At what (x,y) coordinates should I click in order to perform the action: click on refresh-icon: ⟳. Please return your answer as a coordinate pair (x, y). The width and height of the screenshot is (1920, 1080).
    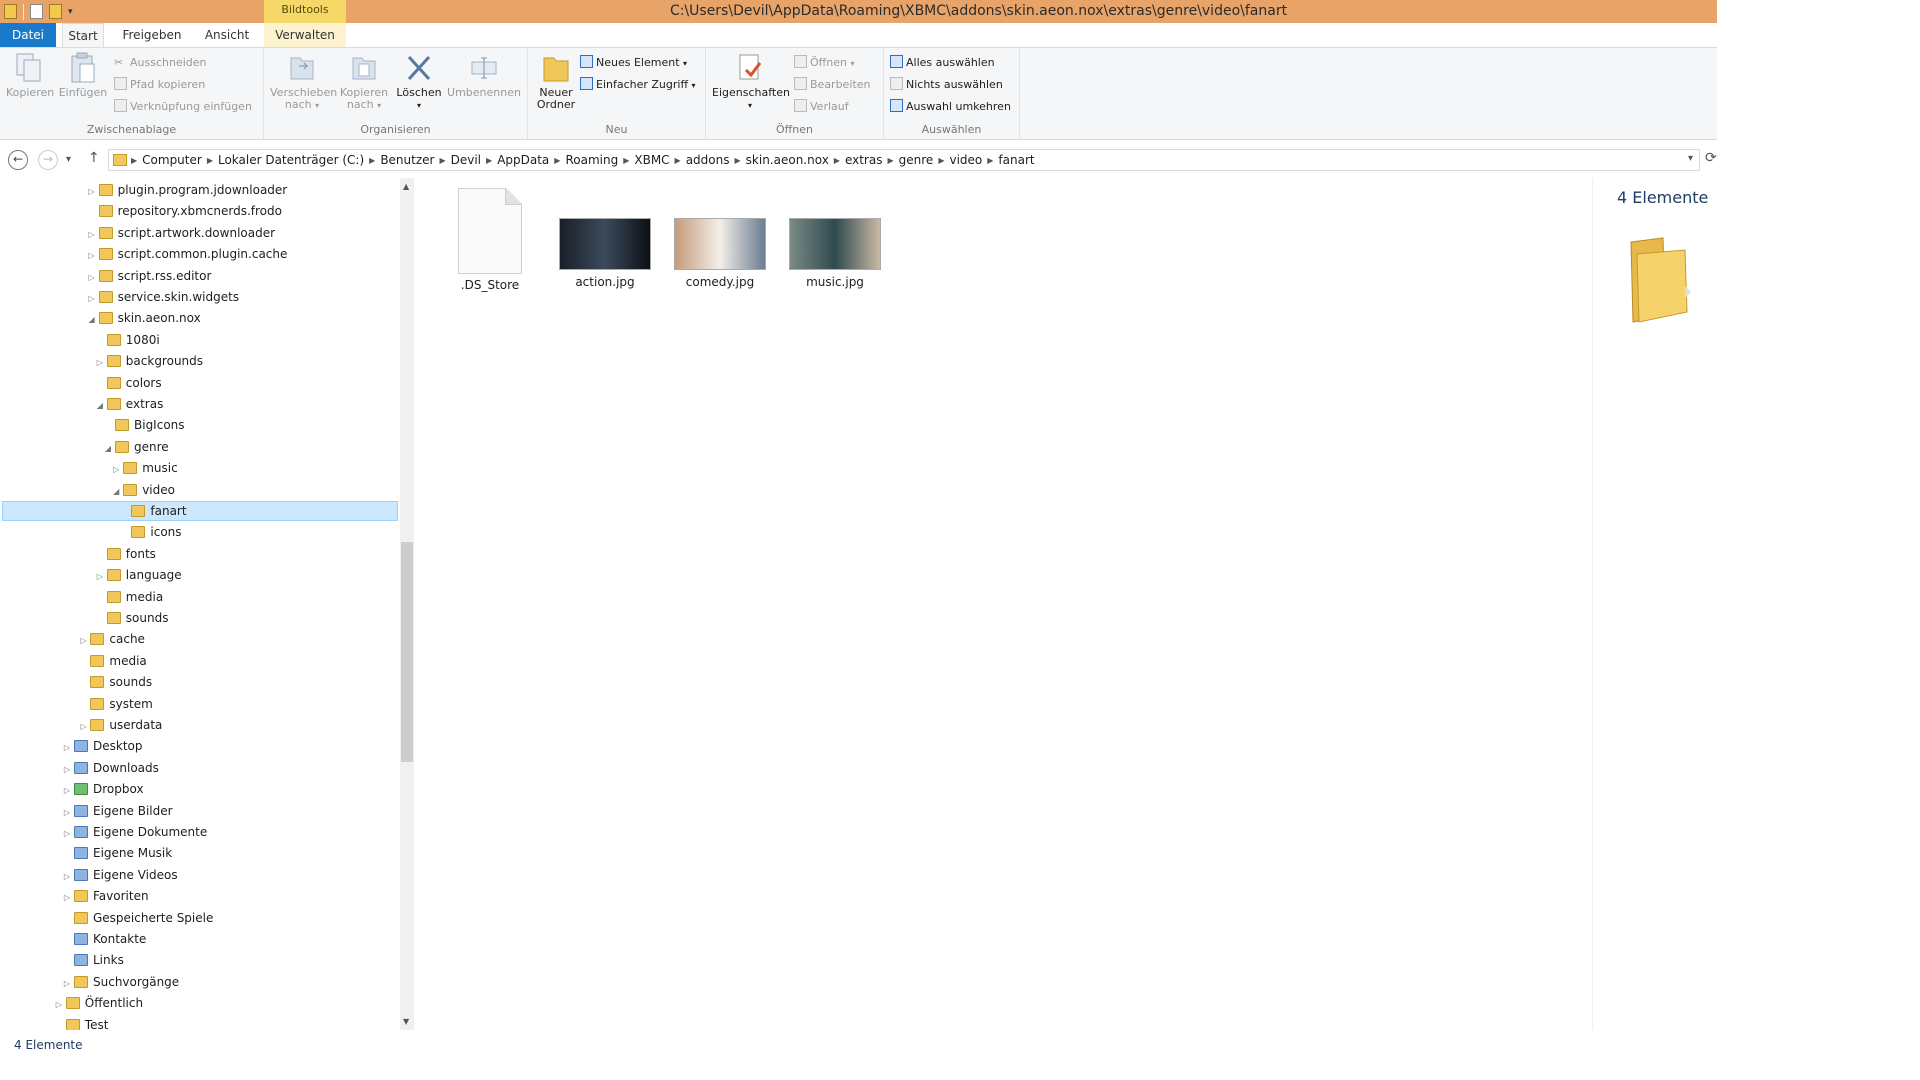
    Looking at the image, I should click on (1711, 158).